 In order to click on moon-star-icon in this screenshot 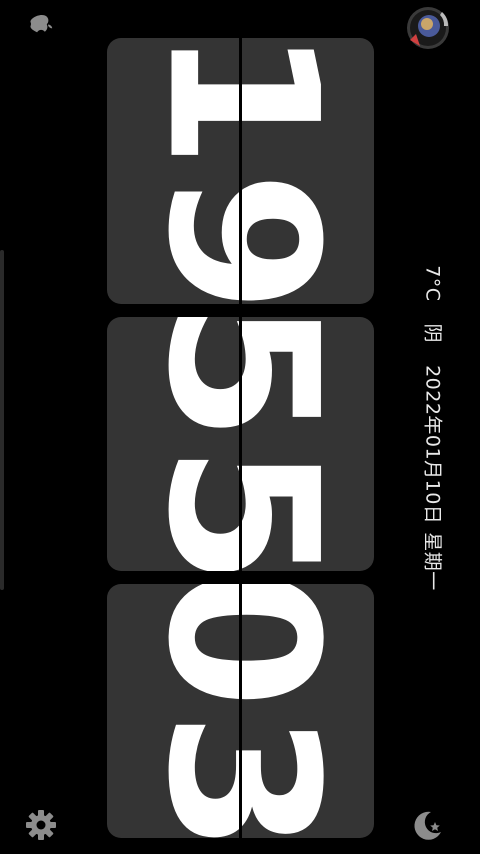, I will do `click(427, 828)`.